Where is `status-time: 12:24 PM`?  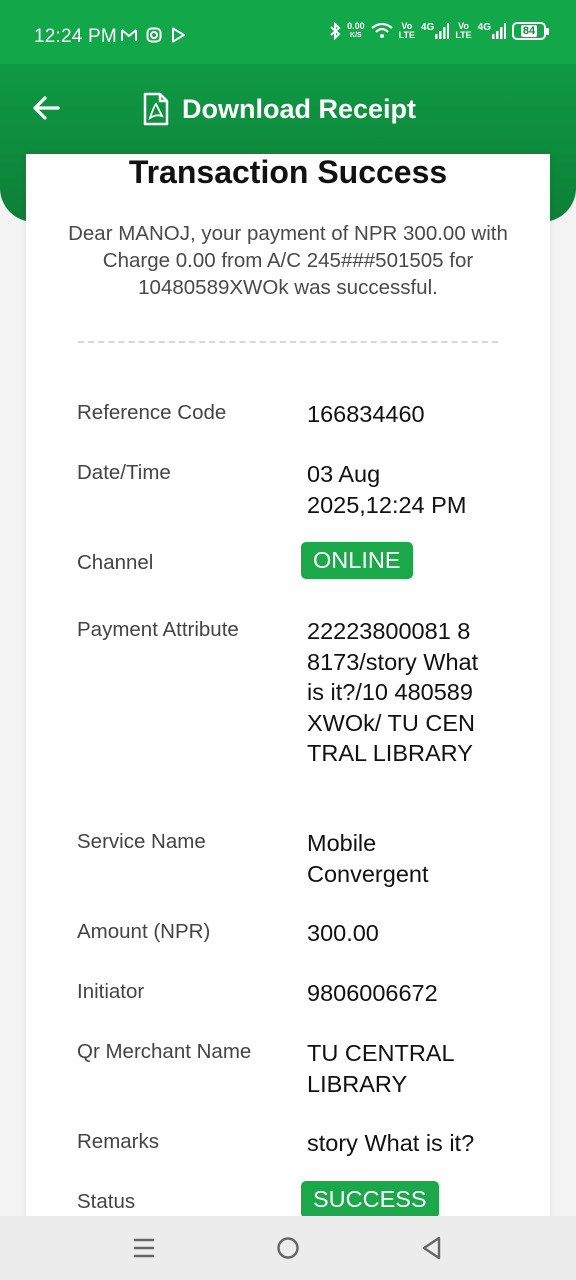
status-time: 12:24 PM is located at coordinates (75, 36).